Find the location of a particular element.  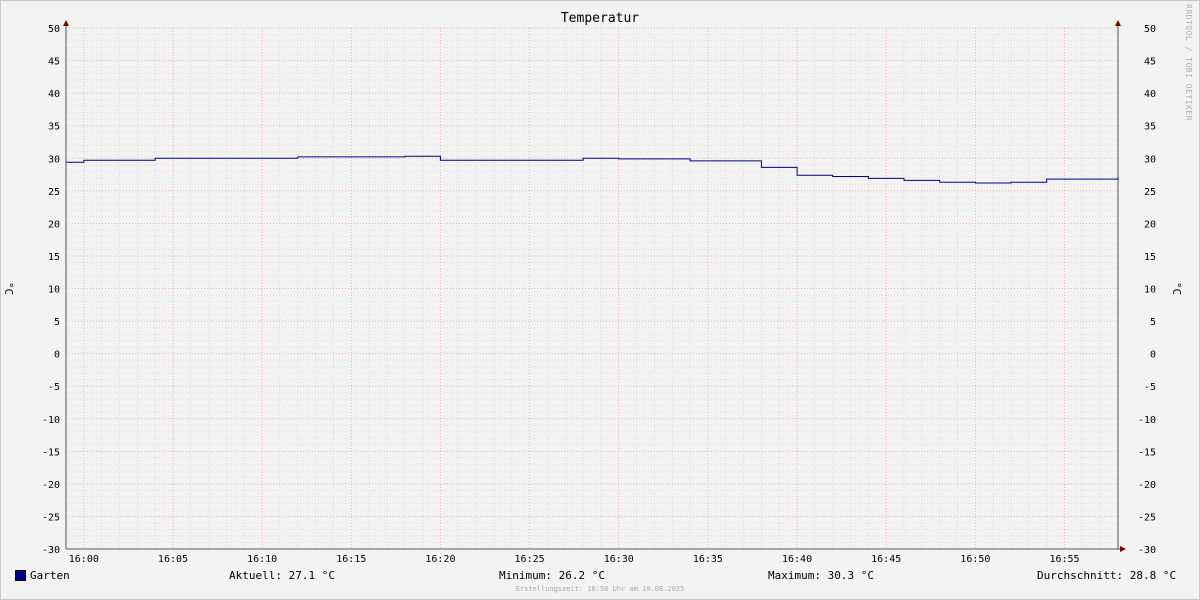

y-tick-label-right: 0 is located at coordinates (1153, 355).